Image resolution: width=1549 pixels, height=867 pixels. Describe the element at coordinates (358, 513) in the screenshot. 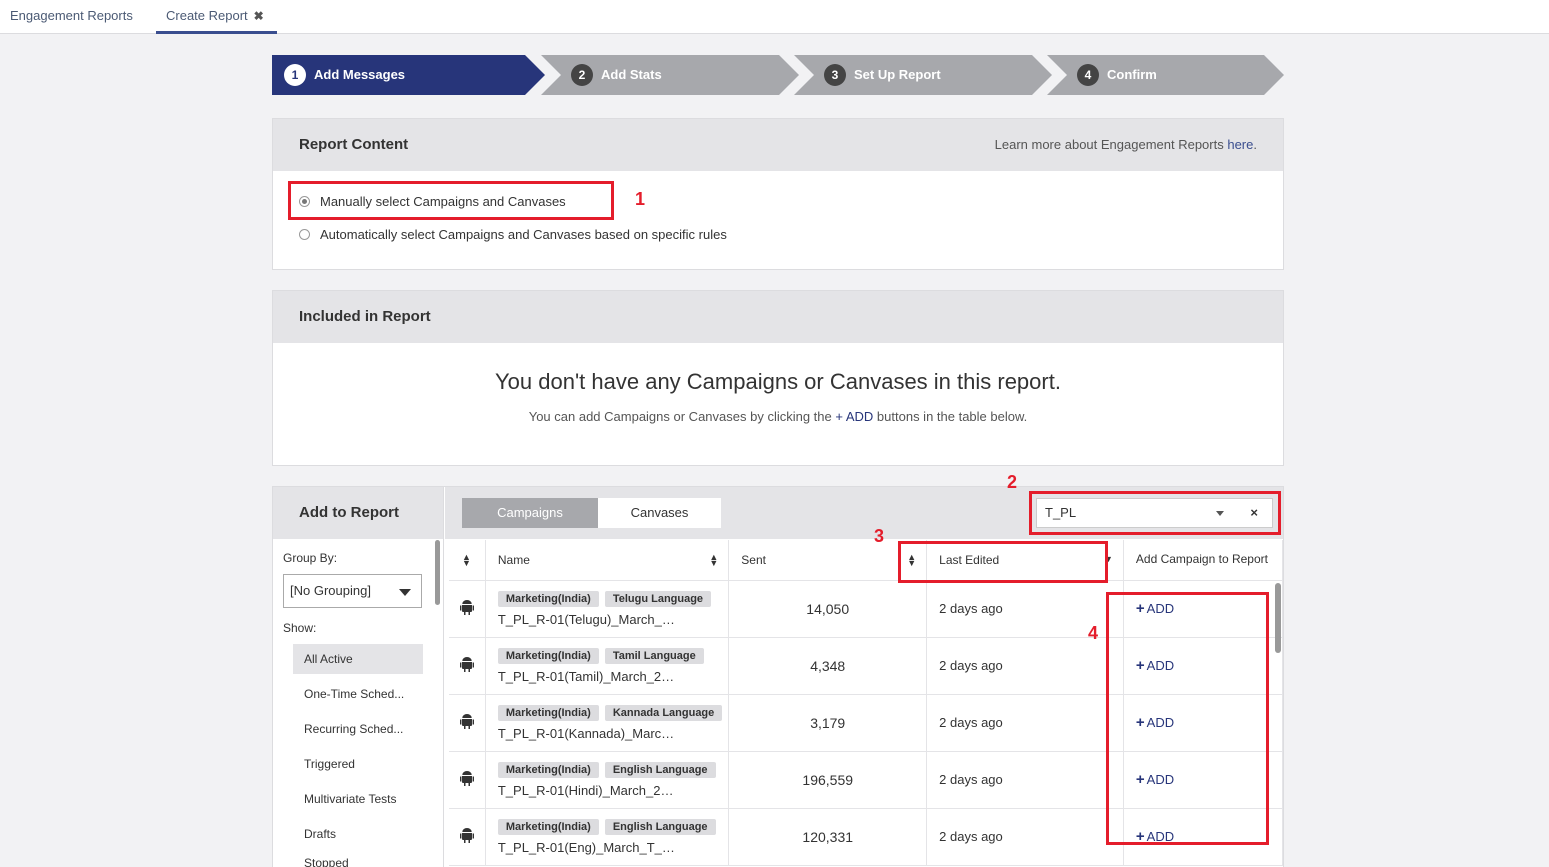

I see `add-to-report-title: Add to Report` at that location.